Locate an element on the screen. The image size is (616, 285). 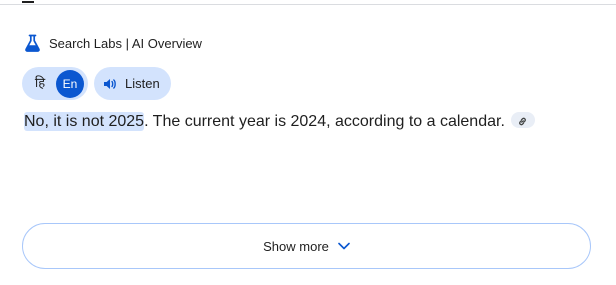
show-more-label: Show more is located at coordinates (296, 246).